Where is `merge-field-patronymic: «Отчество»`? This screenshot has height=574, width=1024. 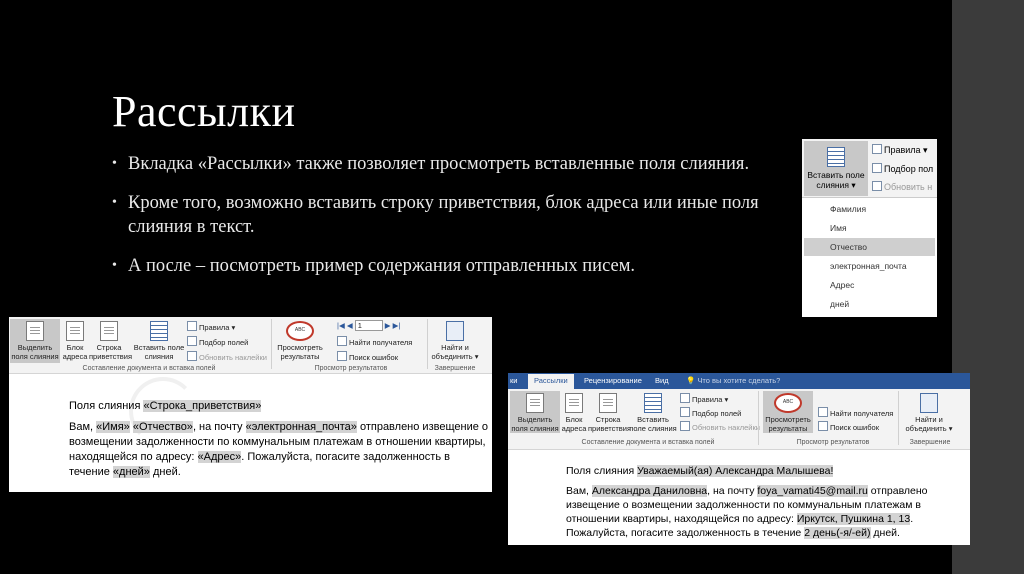 merge-field-patronymic: «Отчество» is located at coordinates (162, 427).